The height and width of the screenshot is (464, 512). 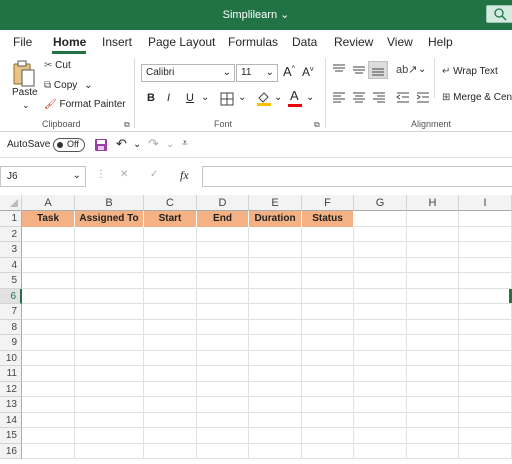 What do you see at coordinates (440, 42) in the screenshot?
I see `tab-help: Help` at bounding box center [440, 42].